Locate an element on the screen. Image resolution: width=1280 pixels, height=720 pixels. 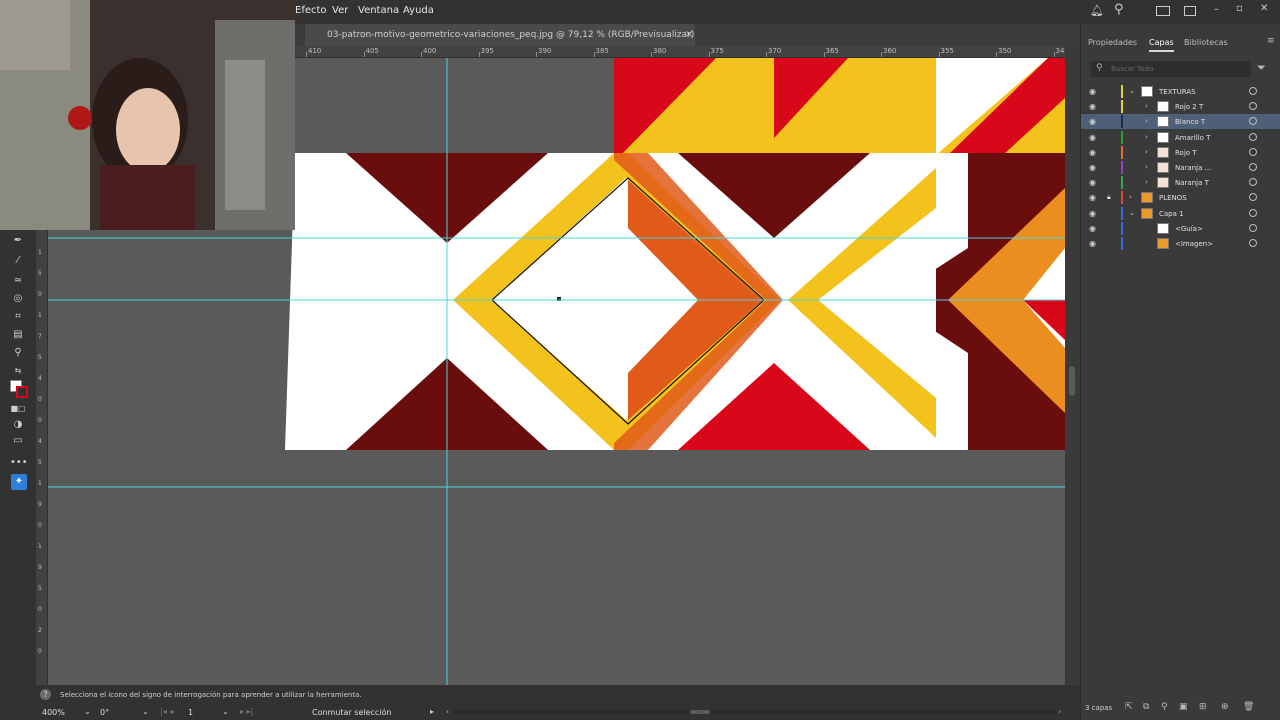
close-tab-icon: × is located at coordinates (689, 34).